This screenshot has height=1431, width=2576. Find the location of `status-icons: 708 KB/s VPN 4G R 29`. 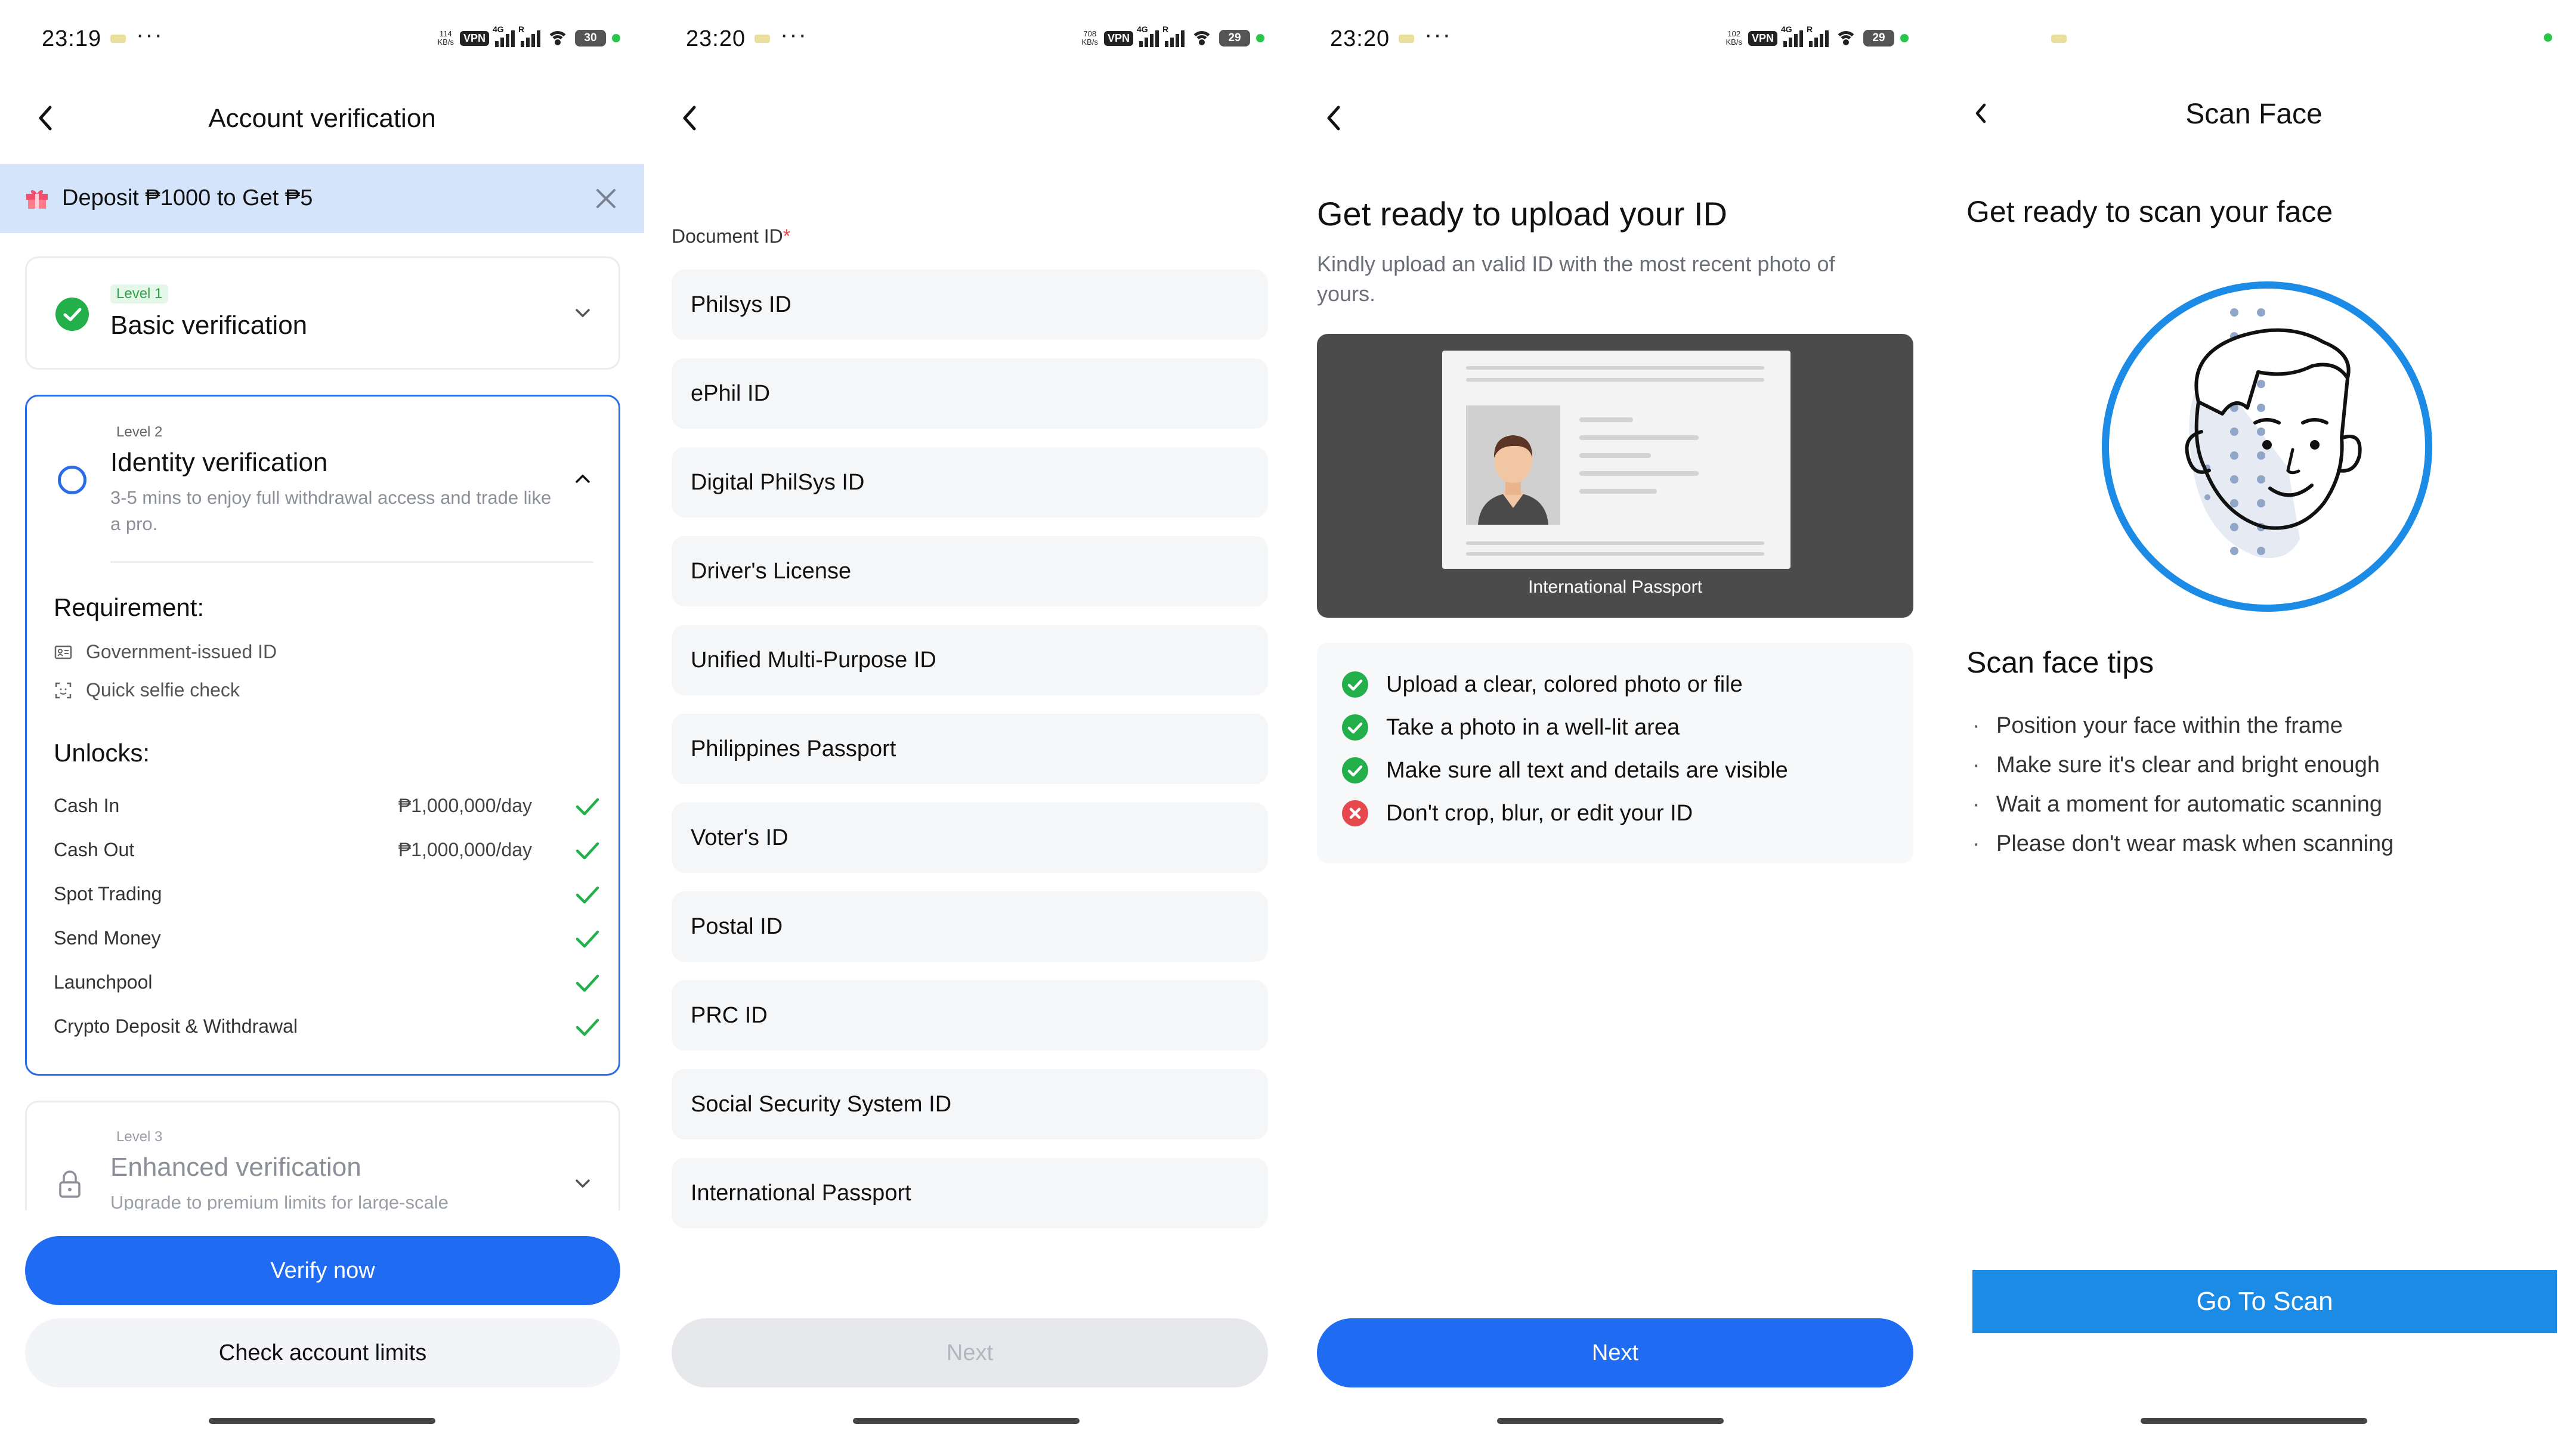

status-icons: 708 KB/s VPN 4G R 29 is located at coordinates (1172, 37).